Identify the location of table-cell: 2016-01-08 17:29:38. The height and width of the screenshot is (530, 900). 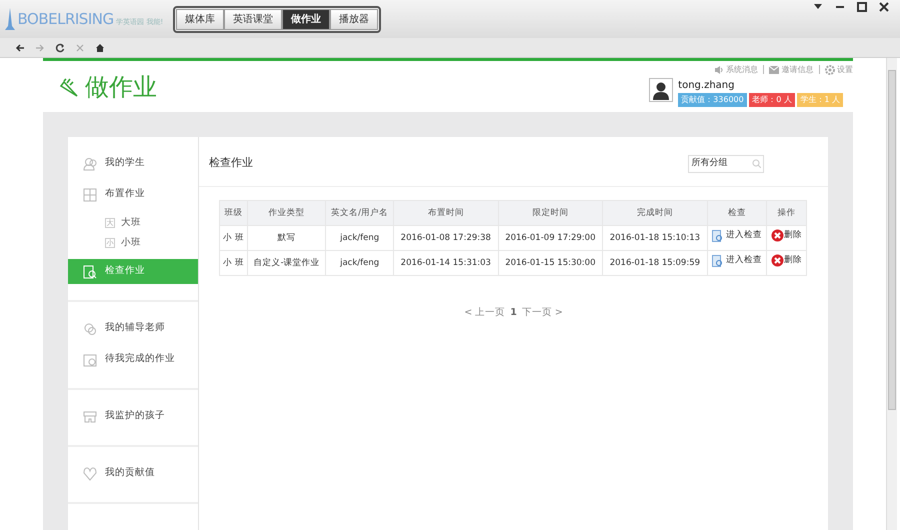
(446, 238).